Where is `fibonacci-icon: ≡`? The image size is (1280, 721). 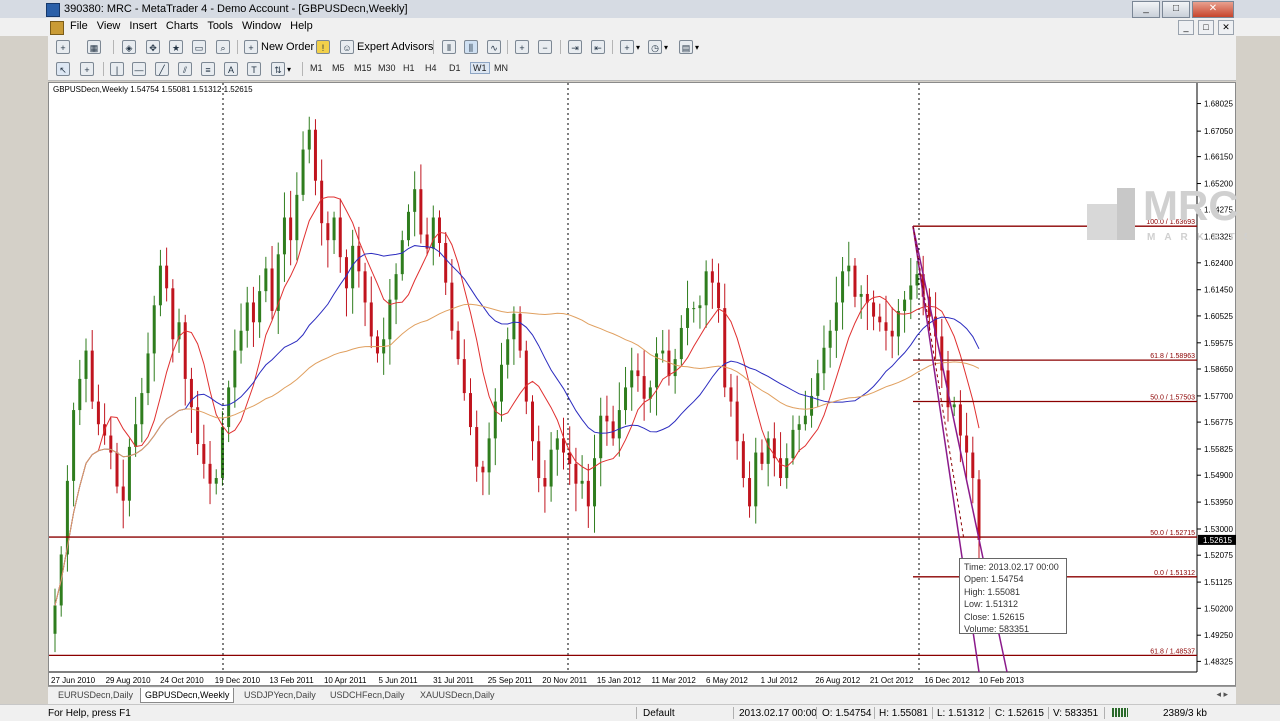 fibonacci-icon: ≡ is located at coordinates (208, 69).